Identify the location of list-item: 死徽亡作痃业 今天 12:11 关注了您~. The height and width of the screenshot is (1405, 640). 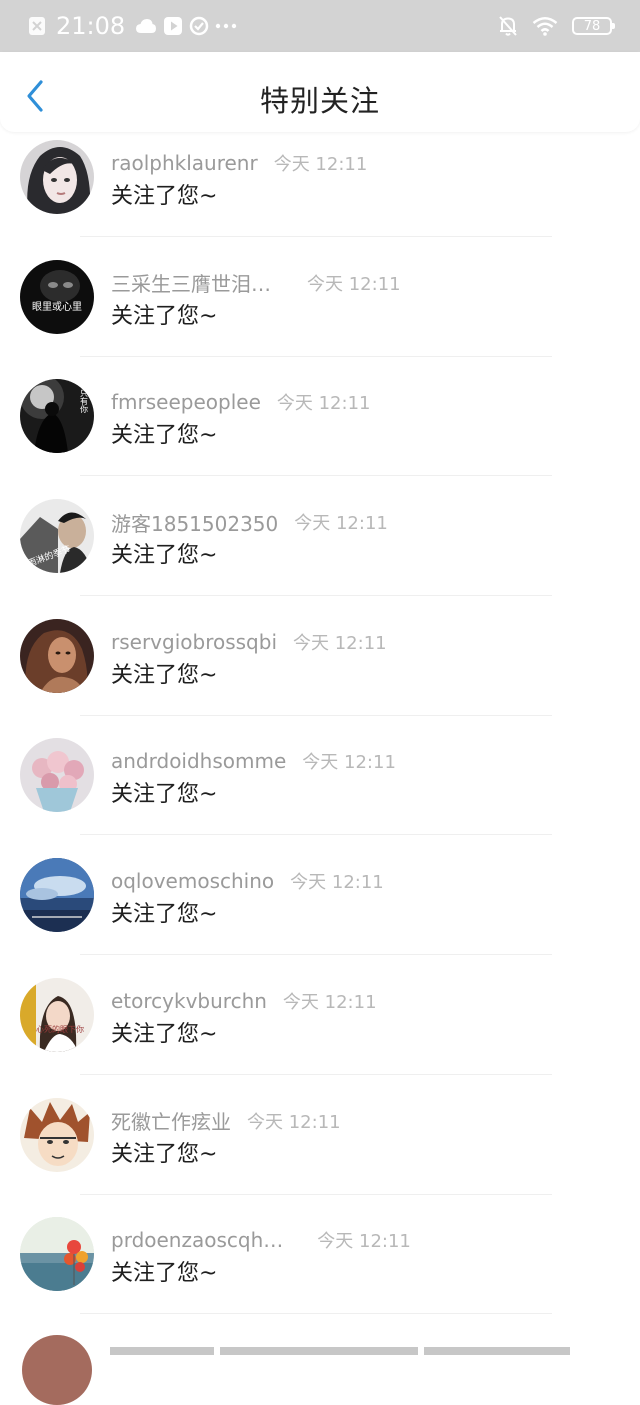
(320, 1150).